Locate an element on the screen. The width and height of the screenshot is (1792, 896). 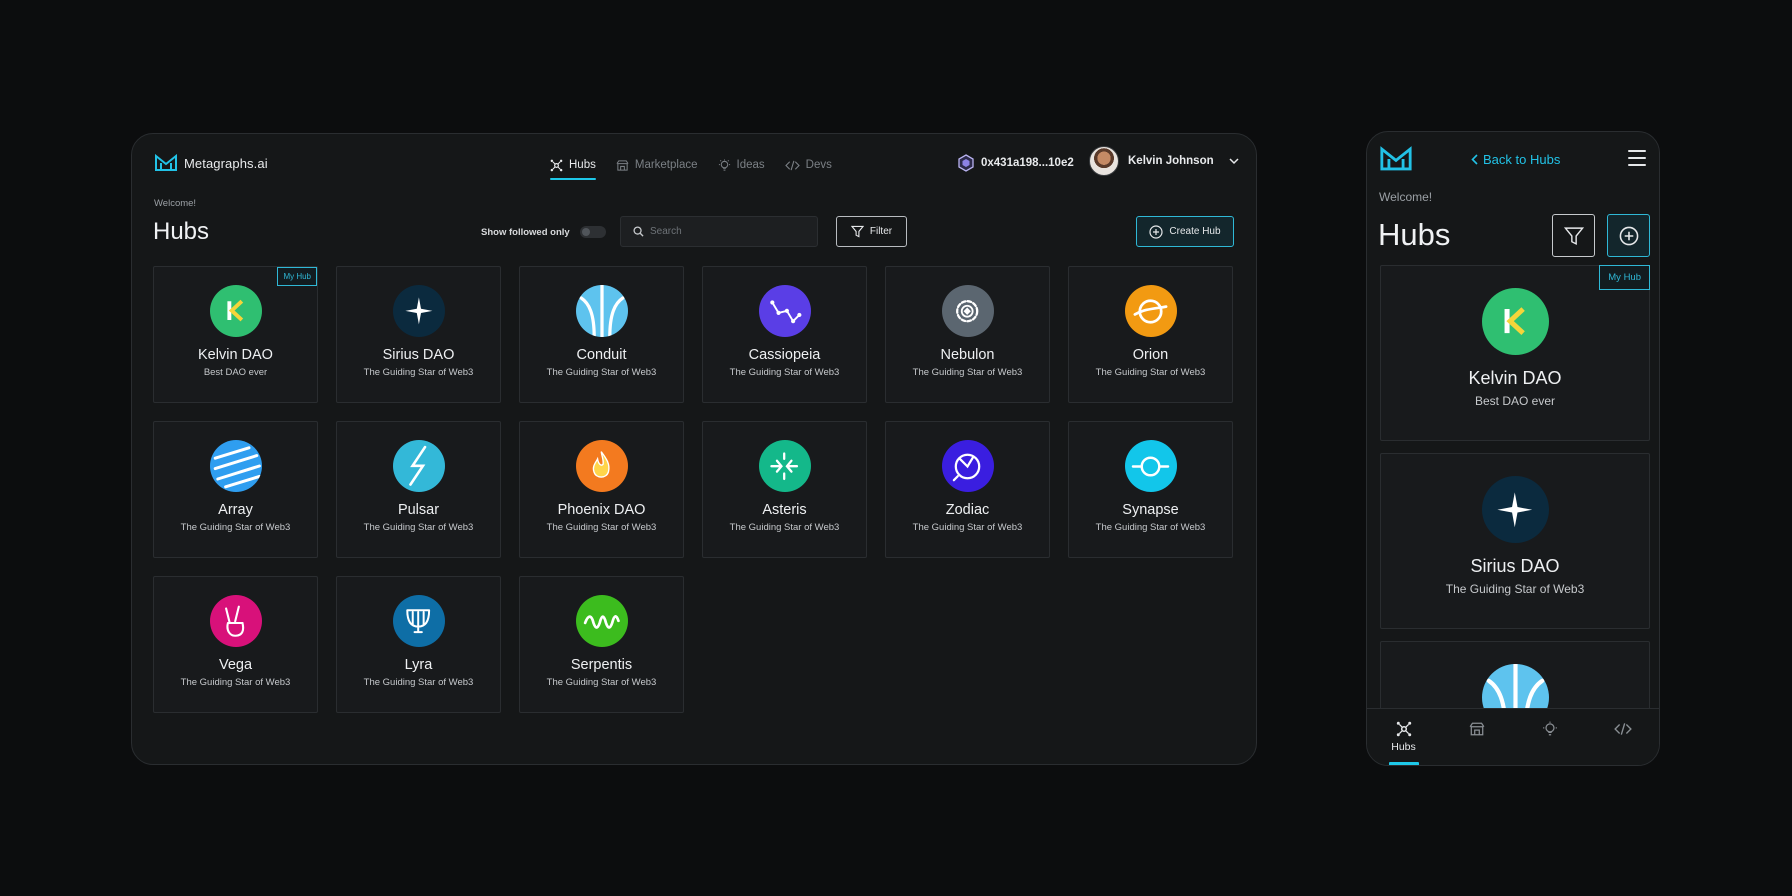
desktop-hub-card: Sirius DAO The Guiding Star of Web3 is located at coordinates (418, 334).